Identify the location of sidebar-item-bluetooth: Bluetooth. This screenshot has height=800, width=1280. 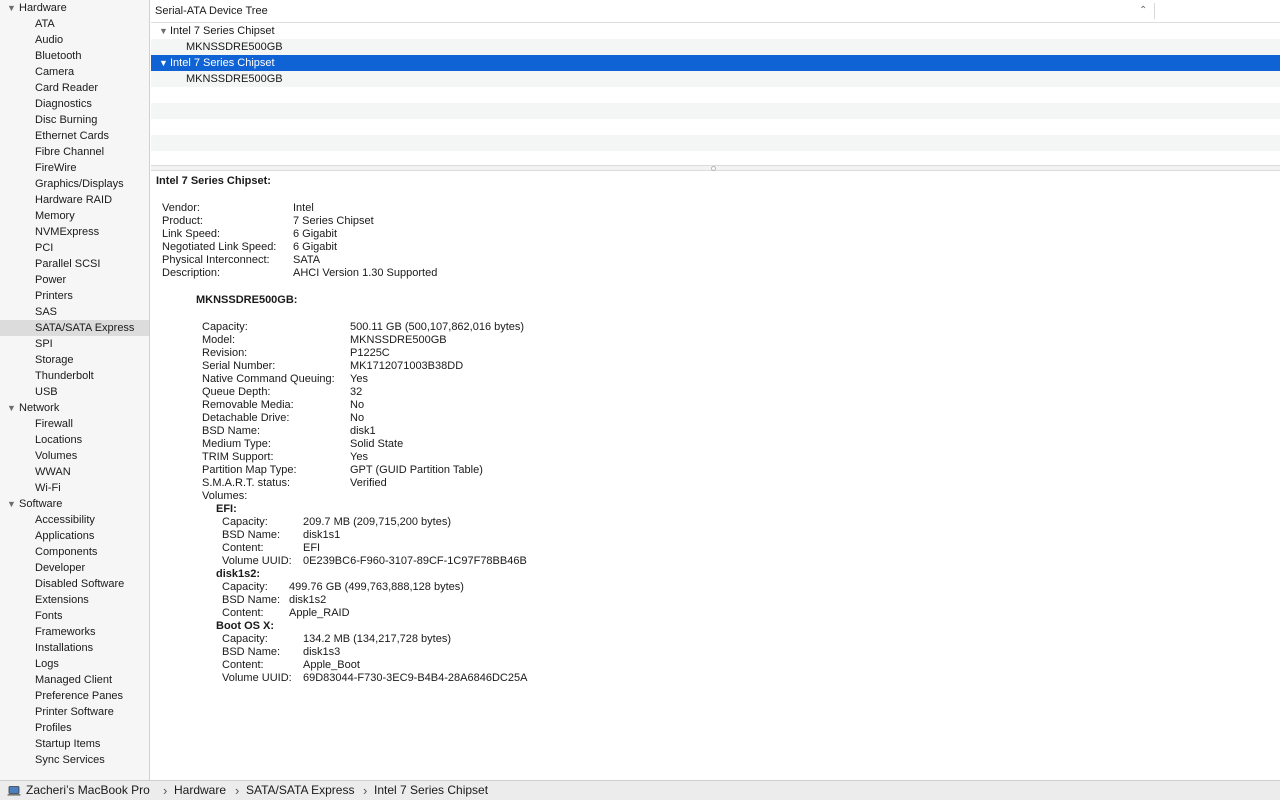
(74, 56).